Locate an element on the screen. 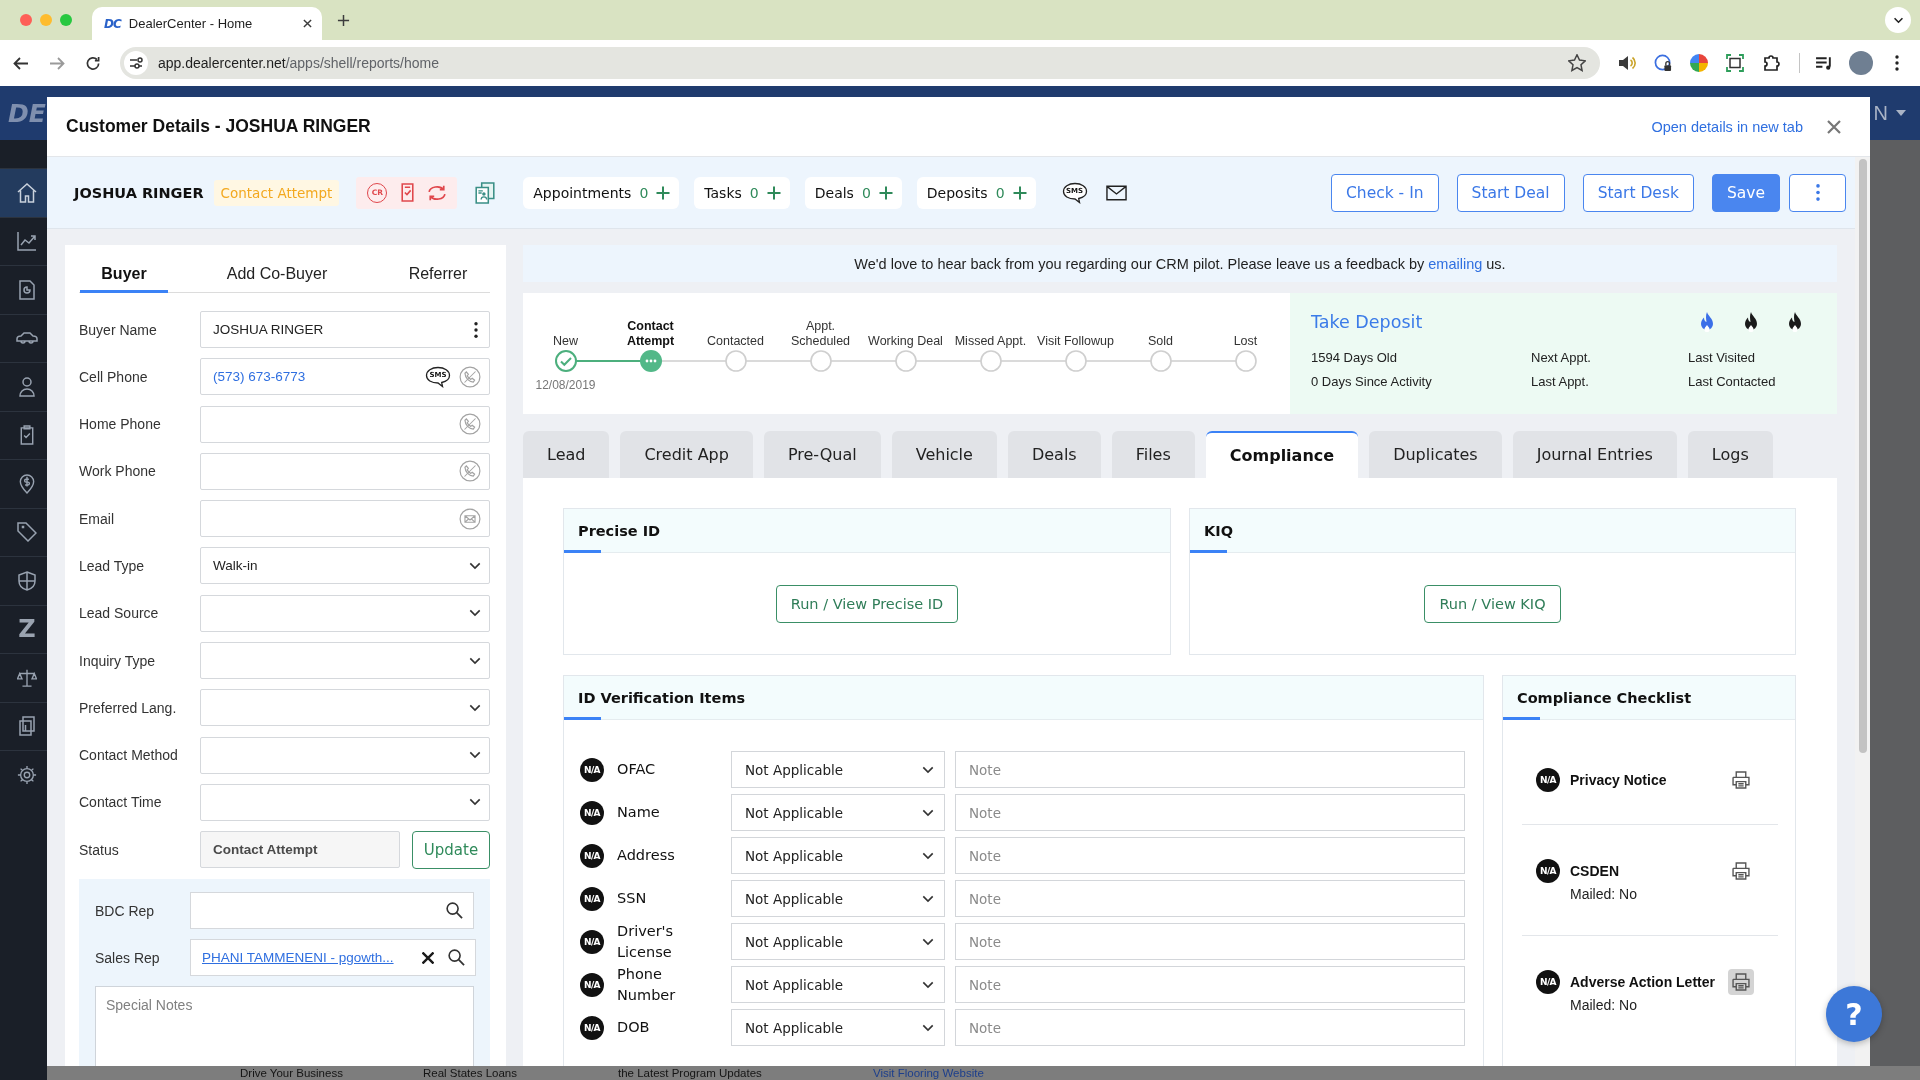  clear-icon is located at coordinates (427, 957).